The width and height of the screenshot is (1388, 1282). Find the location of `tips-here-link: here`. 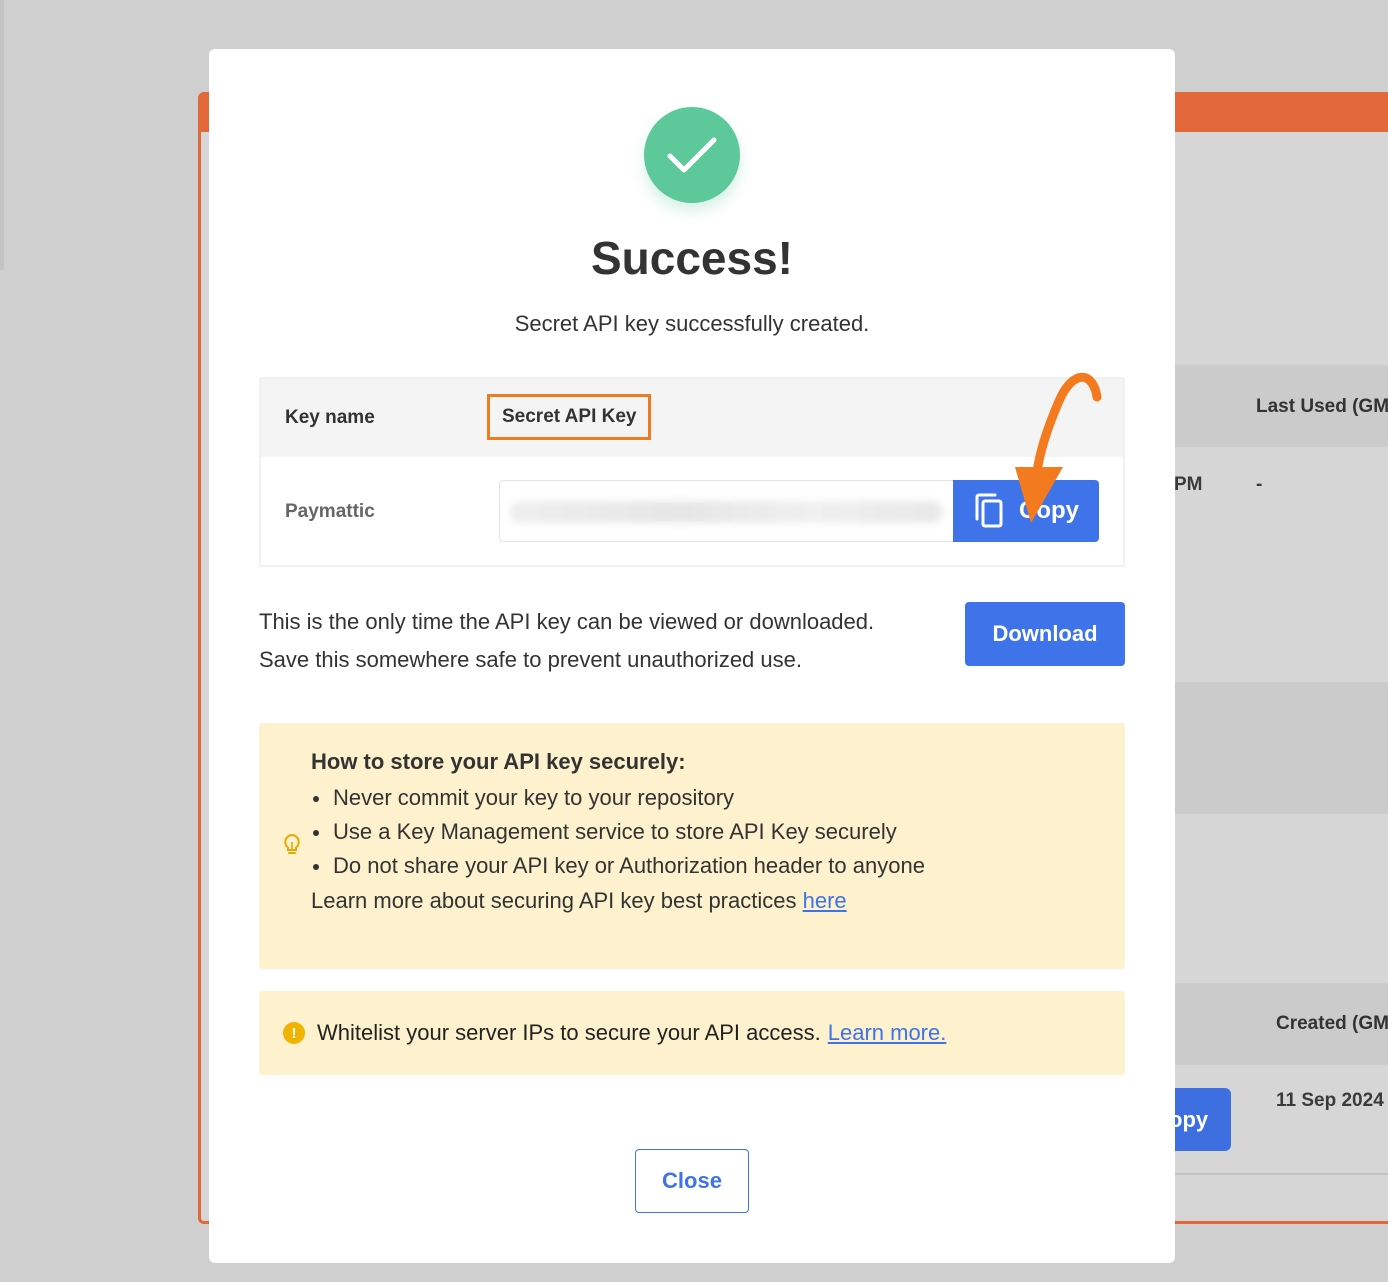

tips-here-link: here is located at coordinates (825, 900).